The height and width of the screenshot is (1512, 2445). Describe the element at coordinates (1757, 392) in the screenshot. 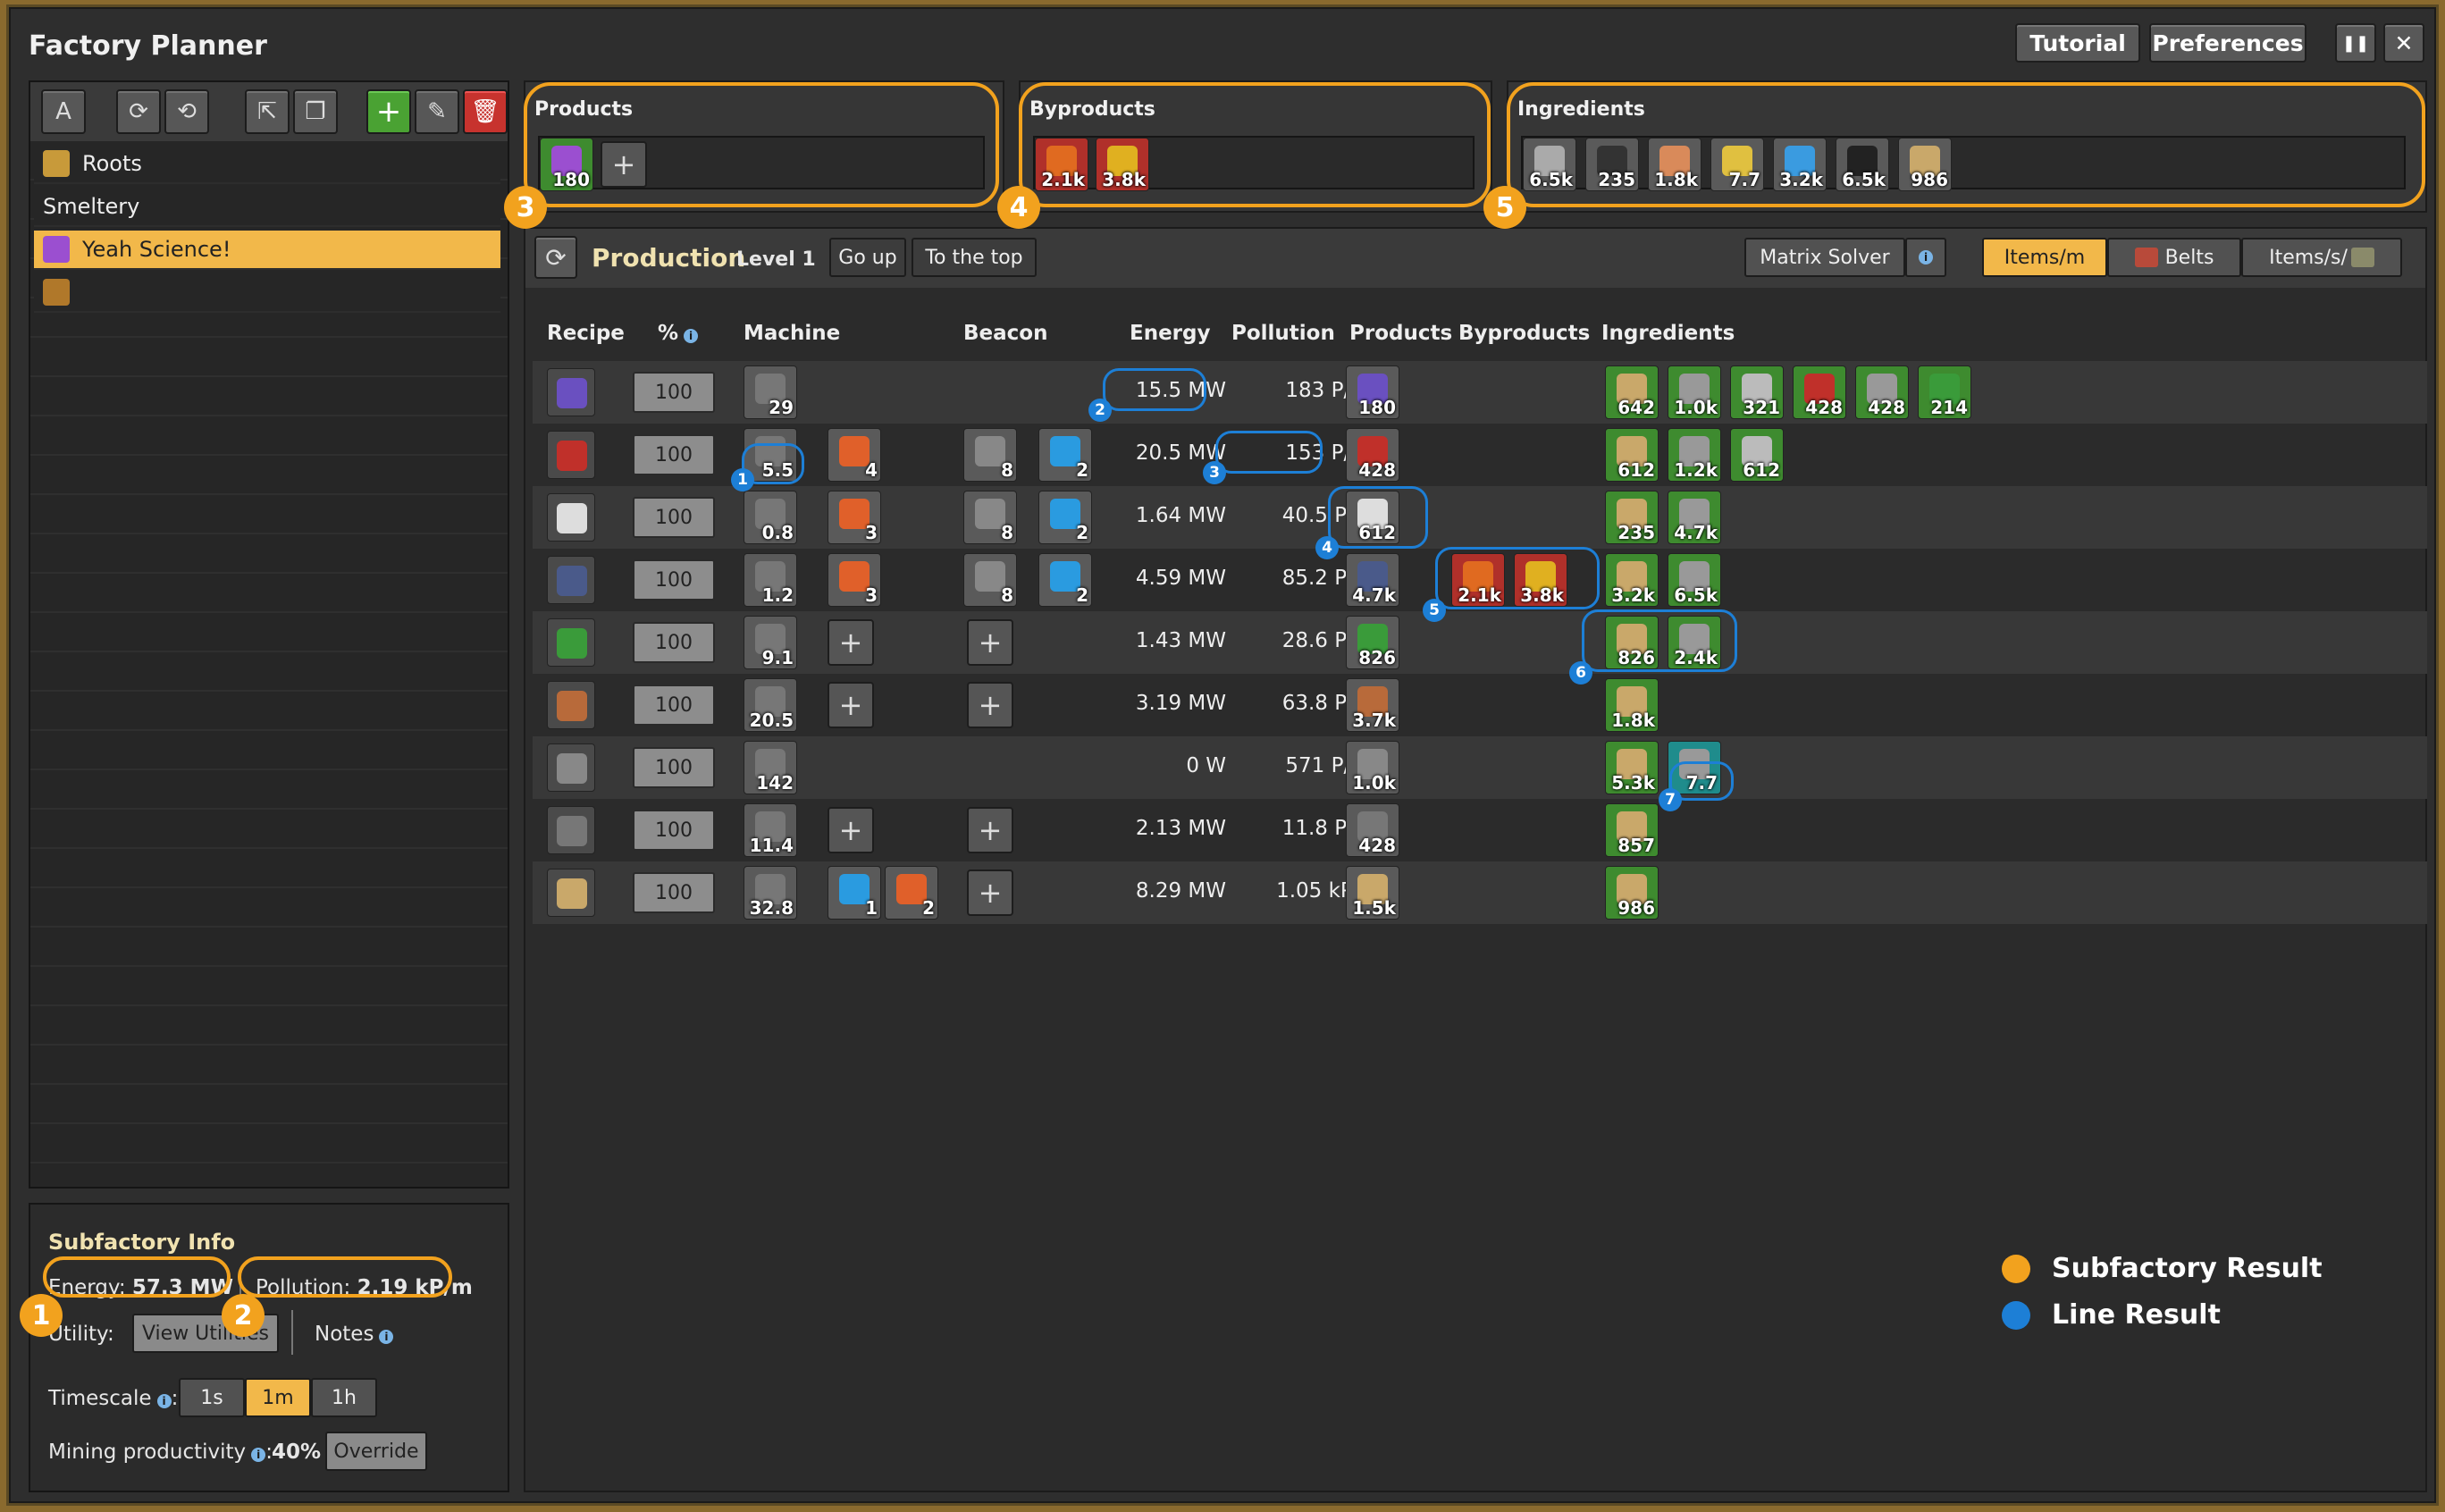

I see `ingredient-slot: 321` at that location.